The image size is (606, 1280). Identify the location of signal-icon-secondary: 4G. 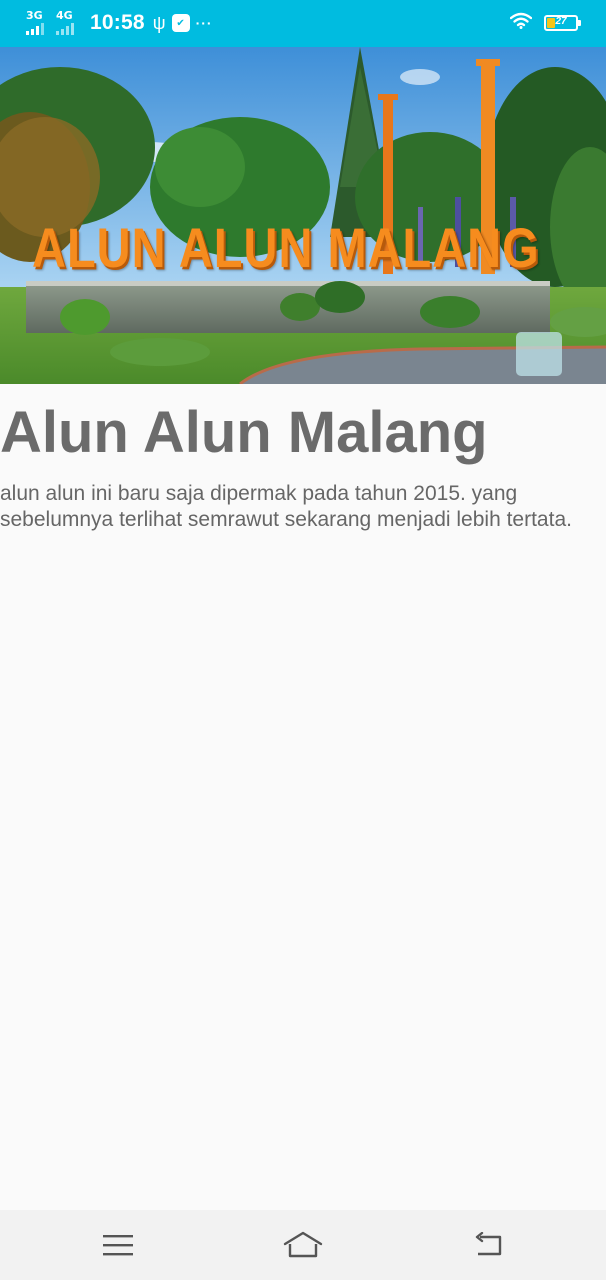
(68, 23).